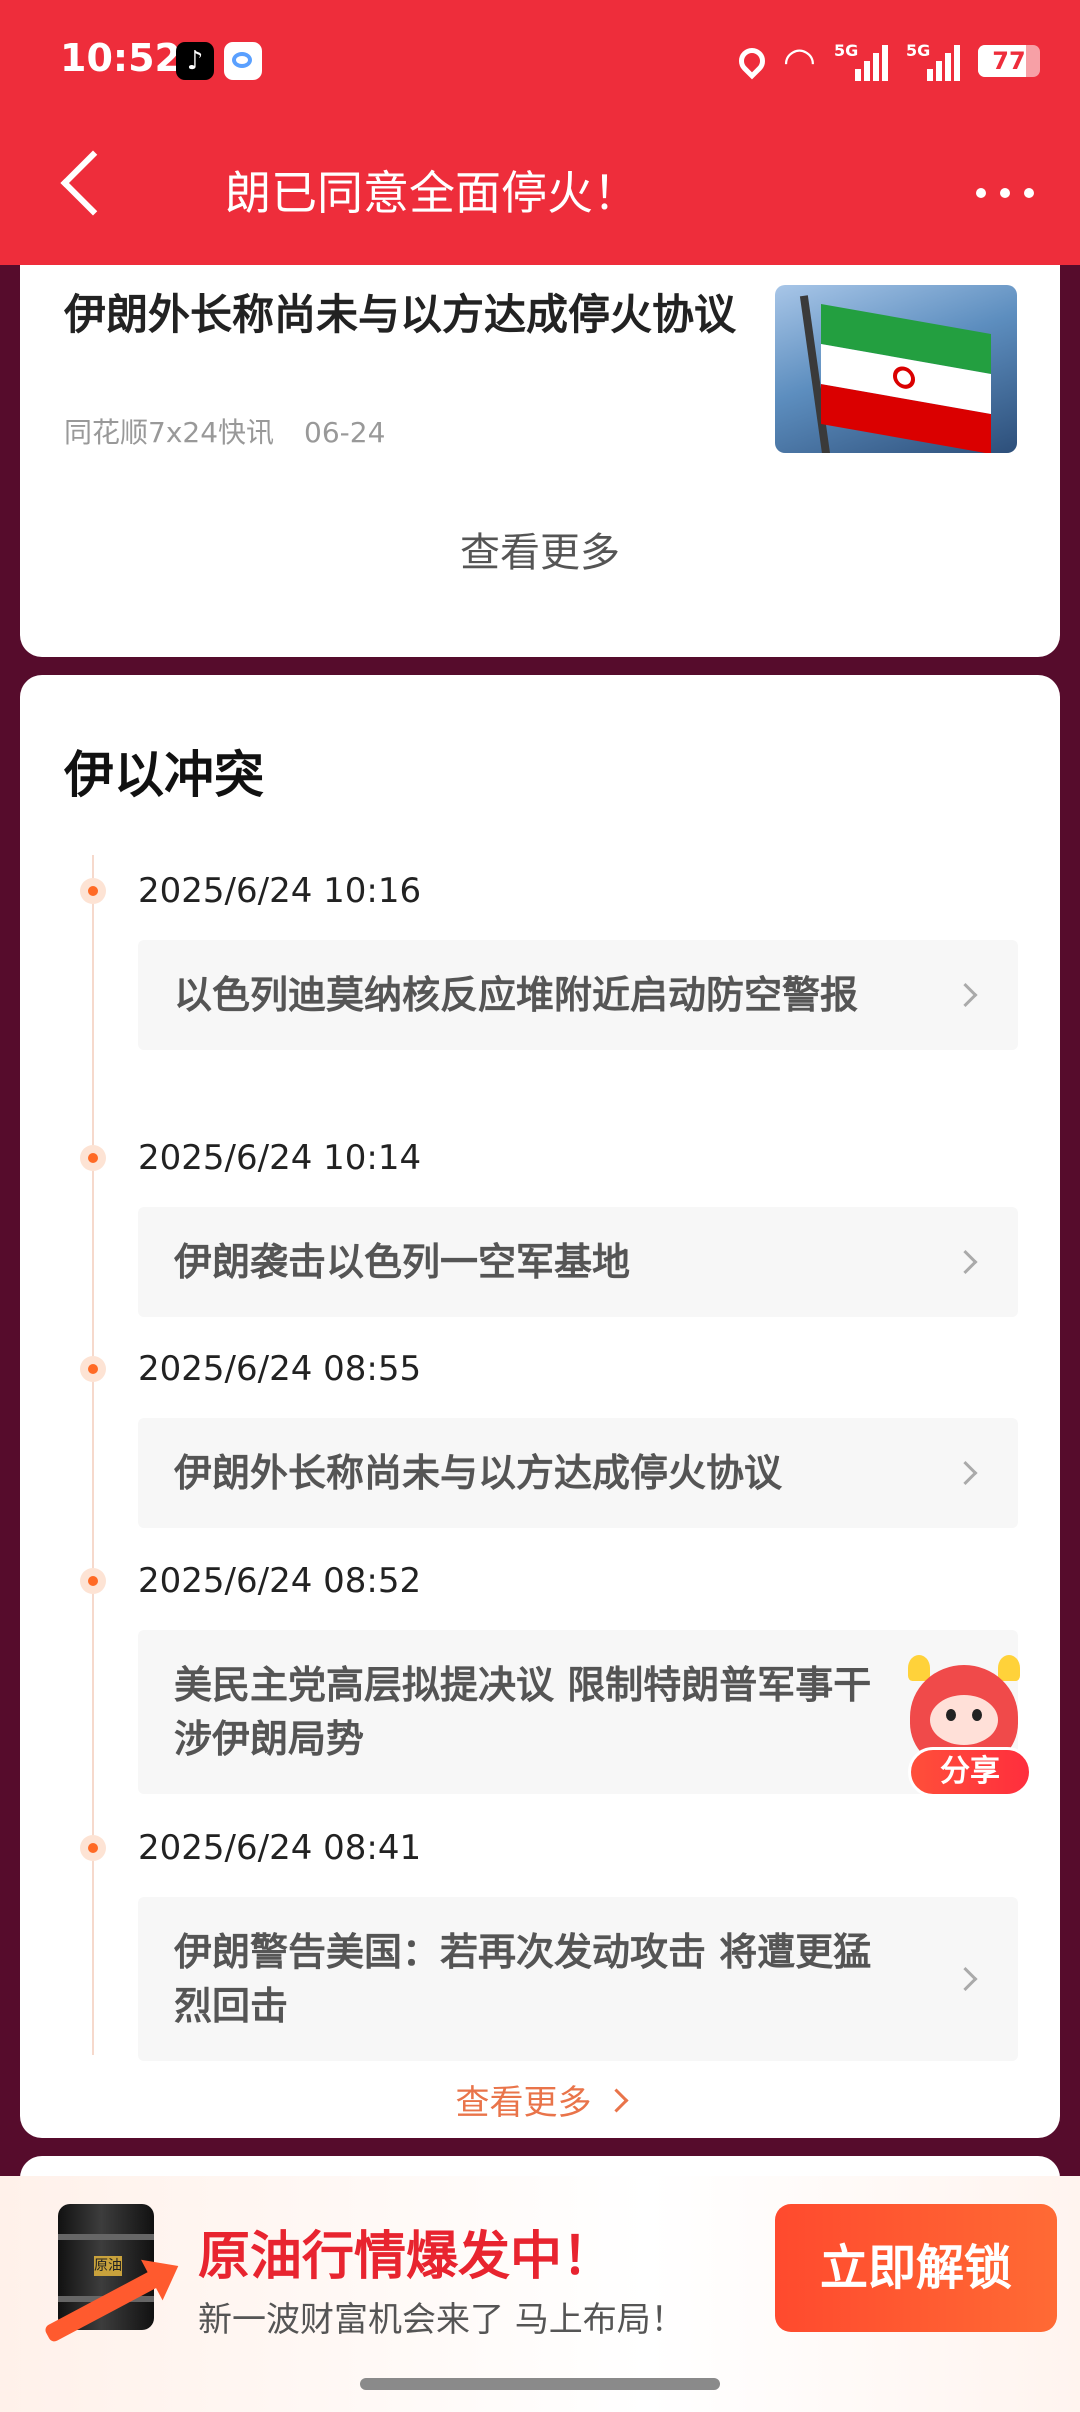 The height and width of the screenshot is (2412, 1080). Describe the element at coordinates (861, 61) in the screenshot. I see `signal-icon: 5G` at that location.